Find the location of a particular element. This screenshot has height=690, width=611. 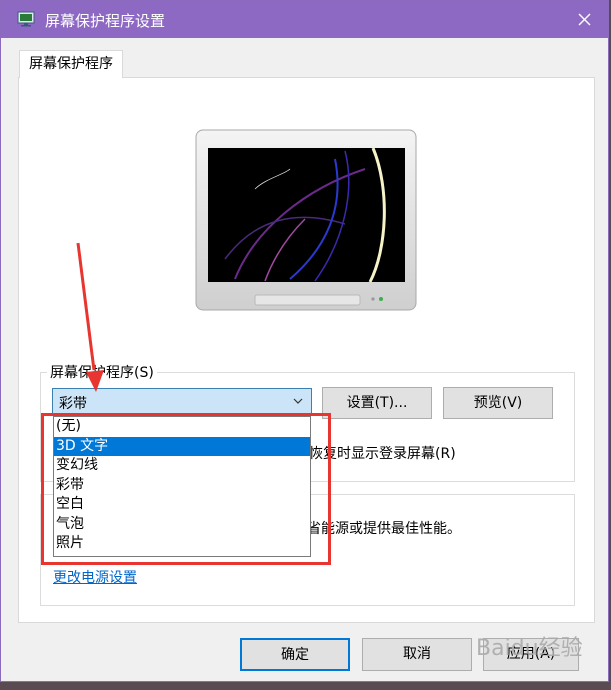

screensaver-dropdown-list: (无) 3D 文字 变幻线 彩带 空白 气泡 照片 is located at coordinates (182, 486).